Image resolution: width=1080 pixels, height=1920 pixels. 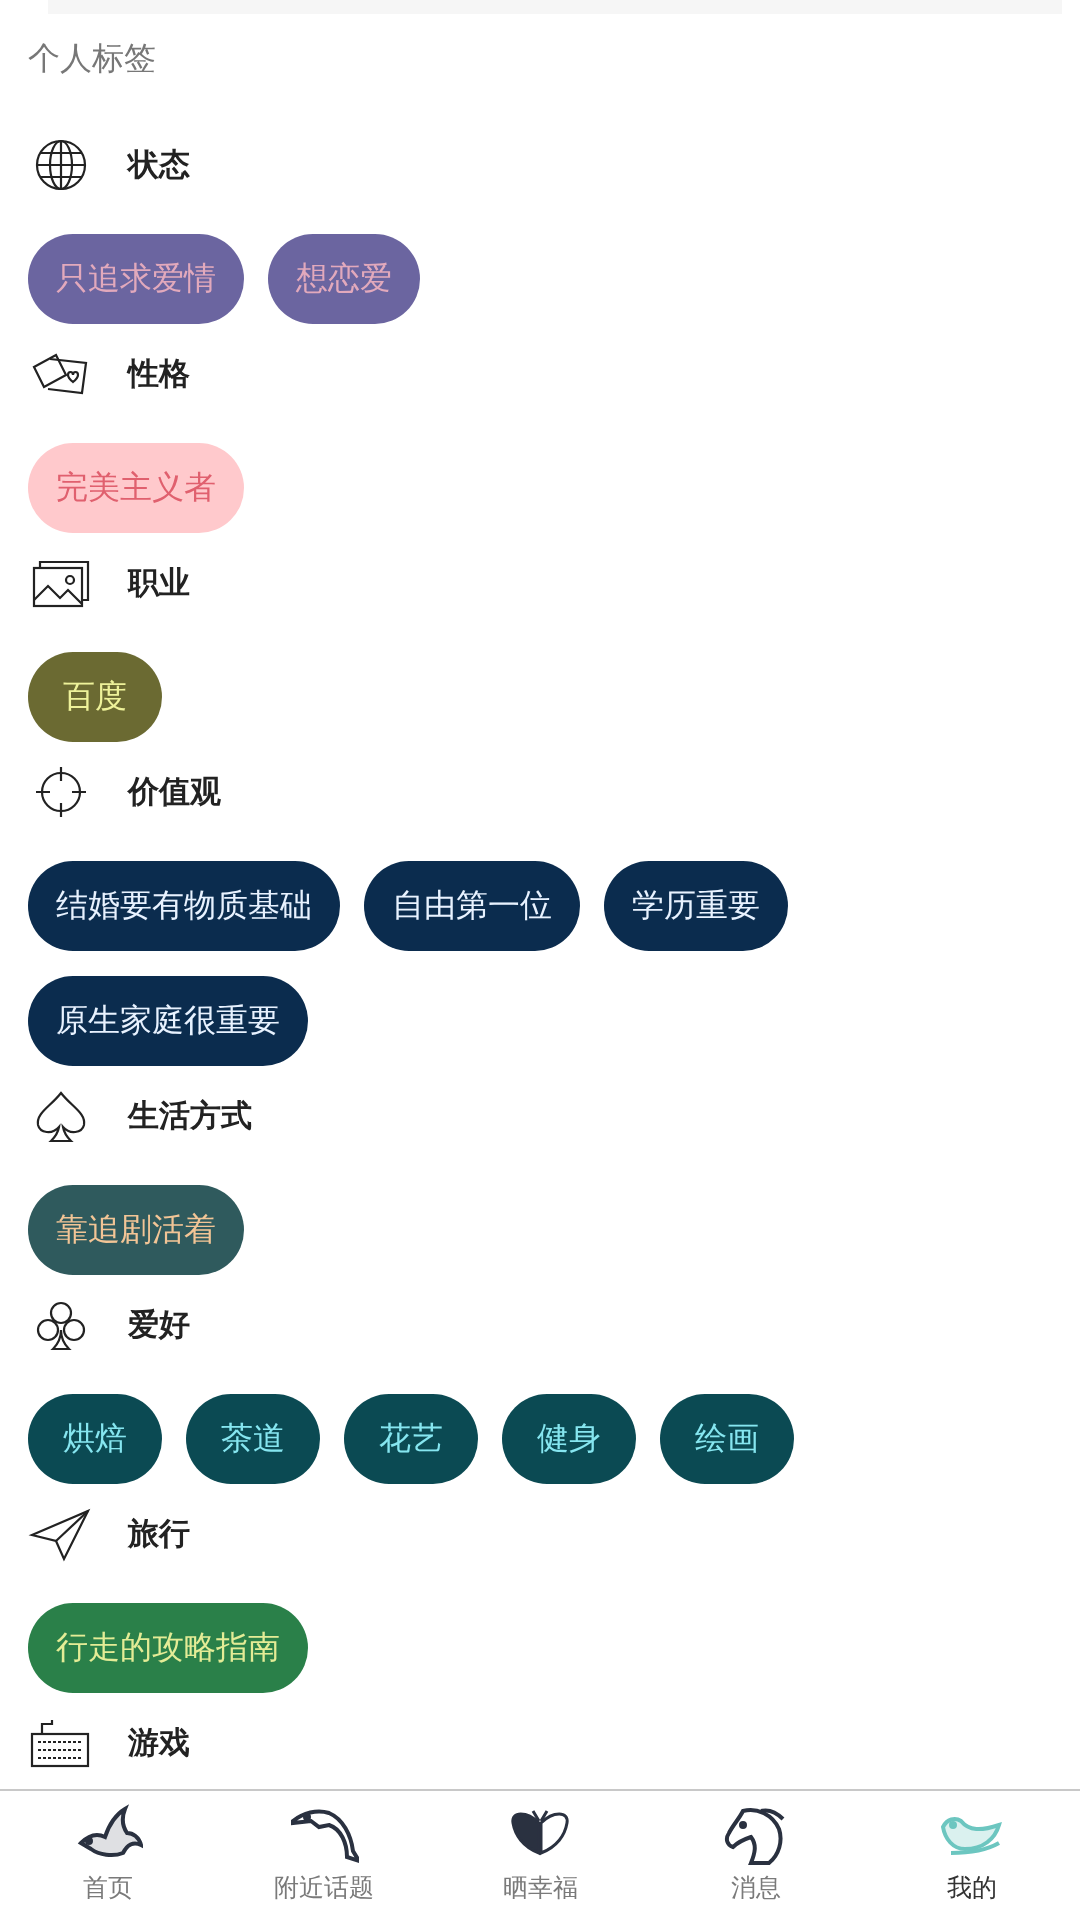 What do you see at coordinates (168, 1648) in the screenshot?
I see `tag-chip: 行走的攻略指南` at bounding box center [168, 1648].